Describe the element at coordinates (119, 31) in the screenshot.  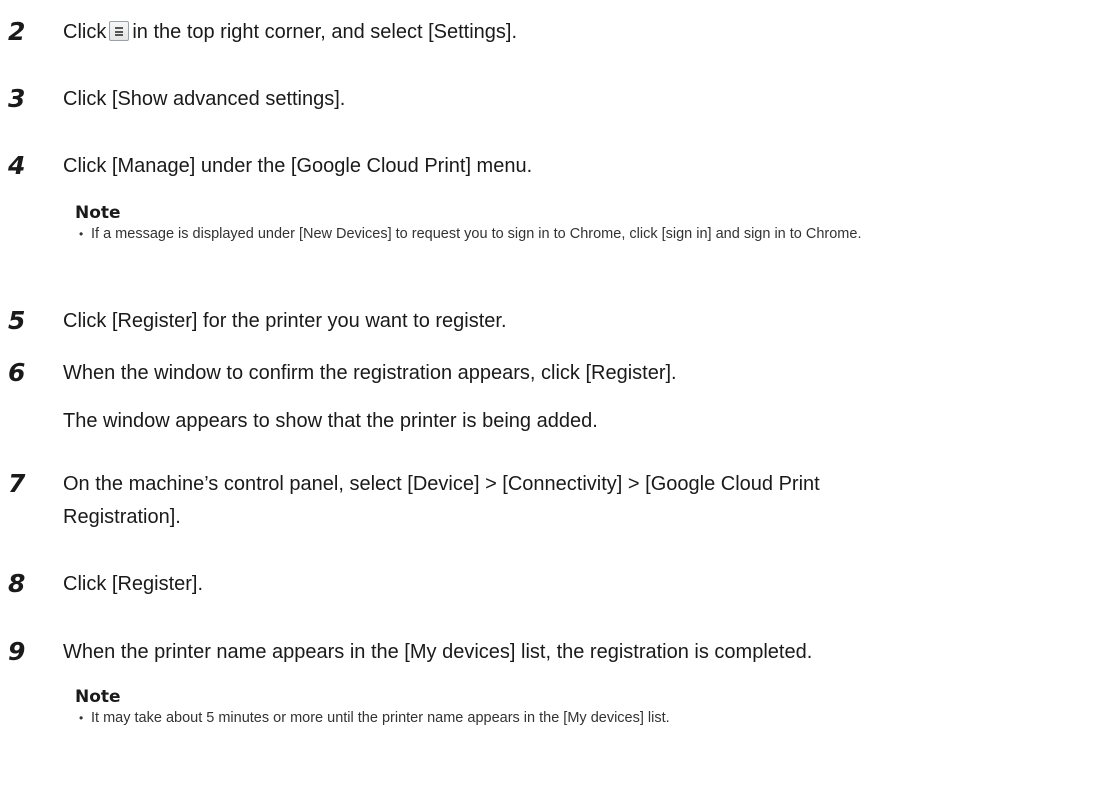
I see `hamburger-menu-icon` at that location.